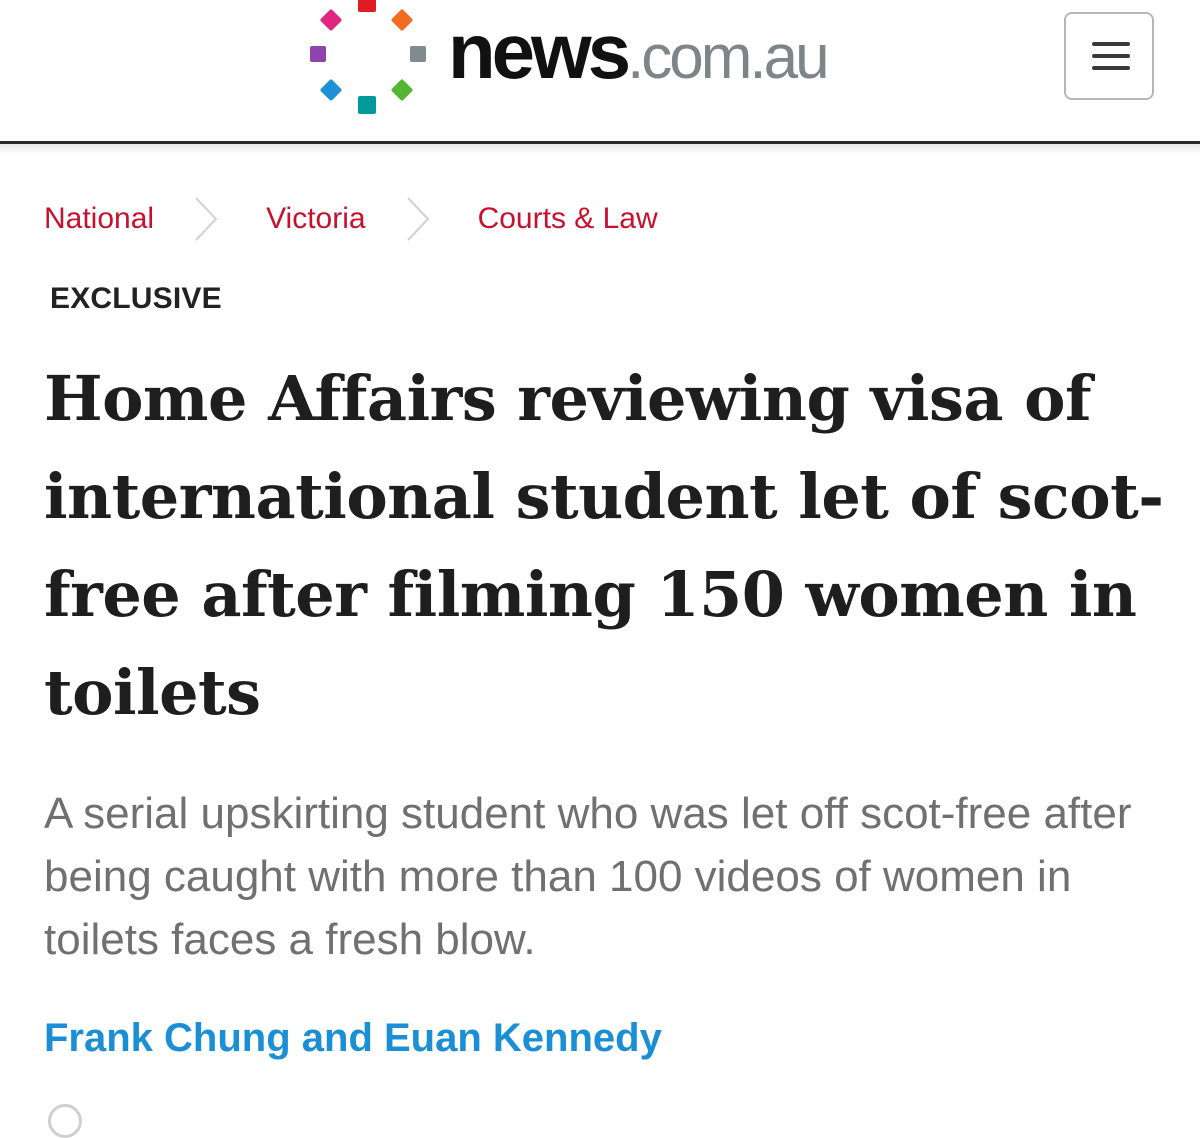 The image size is (1200, 1138). Describe the element at coordinates (1109, 56) in the screenshot. I see `menu-button` at that location.